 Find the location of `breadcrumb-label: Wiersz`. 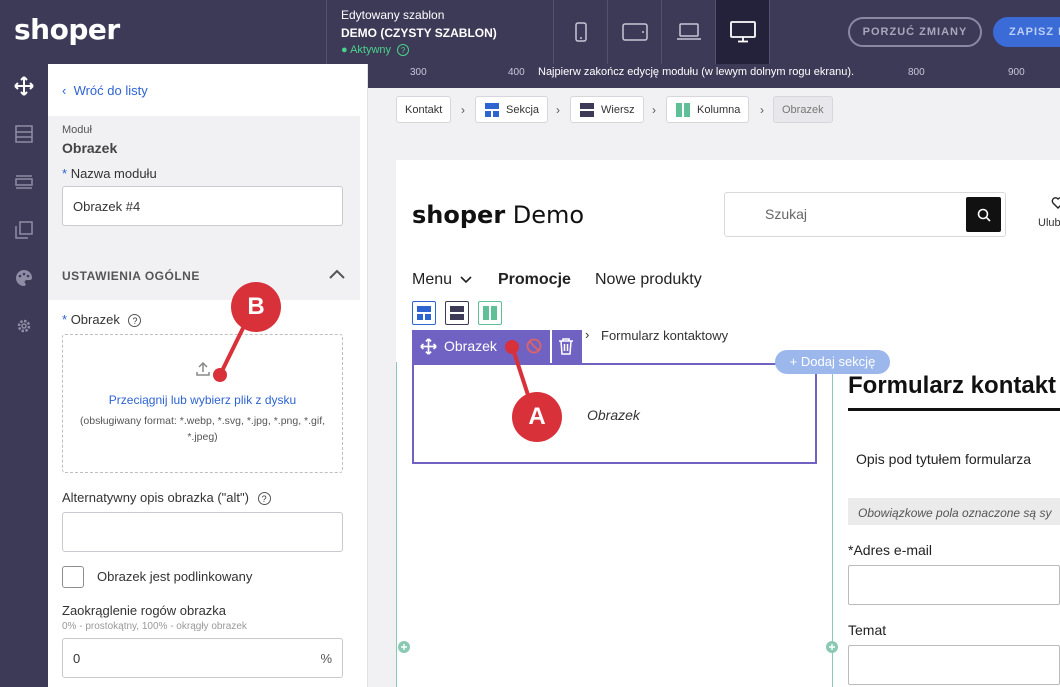

breadcrumb-label: Wiersz is located at coordinates (618, 109).